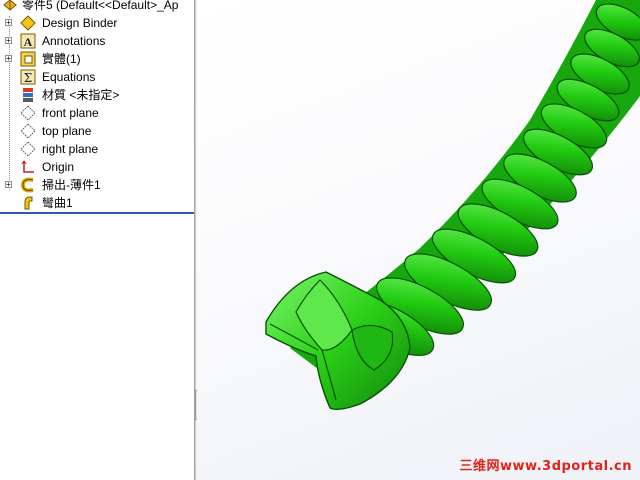 The height and width of the screenshot is (480, 640). Describe the element at coordinates (97, 59) in the screenshot. I see `tree-item-solid-bodies: + 實體(1)` at that location.